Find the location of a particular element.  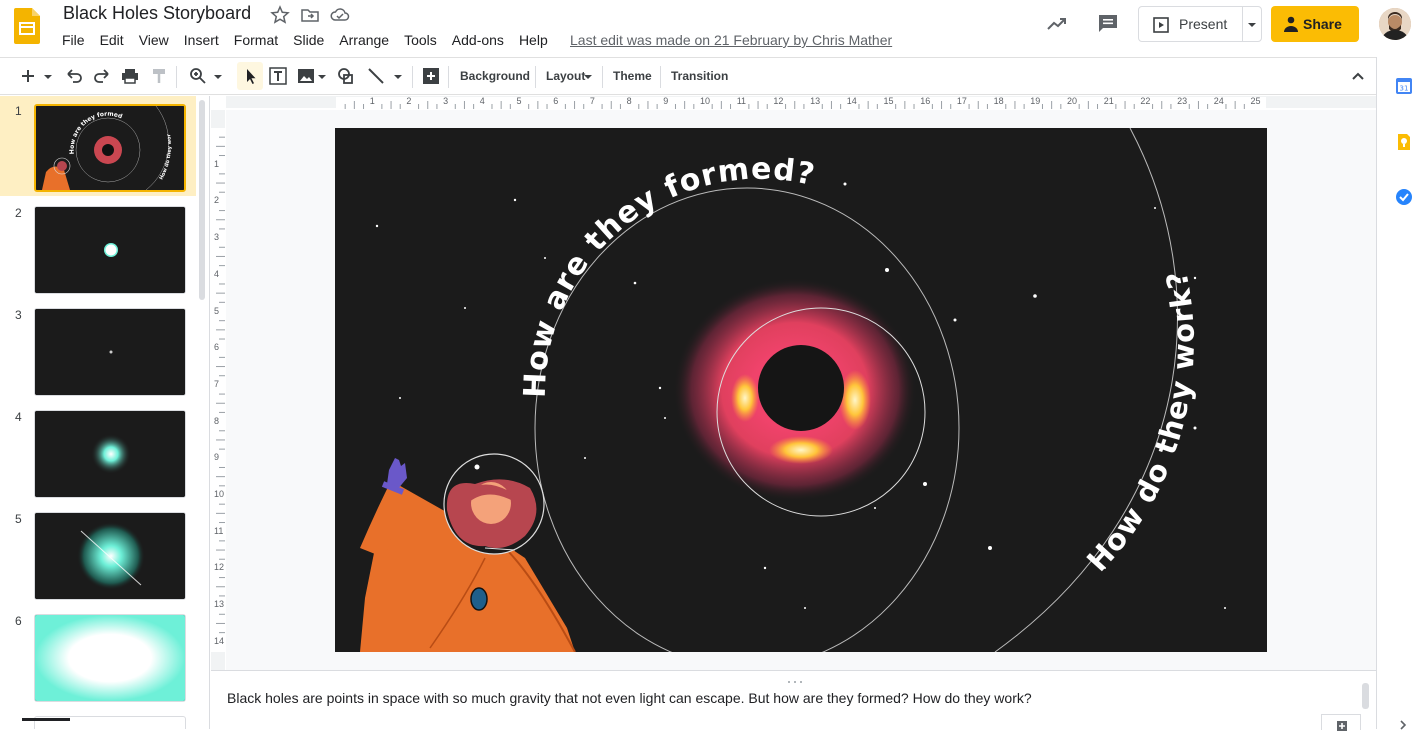

menu-tools: Tools is located at coordinates (420, 40).